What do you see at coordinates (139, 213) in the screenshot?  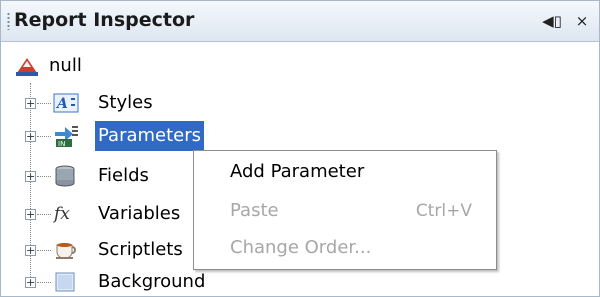 I see `tree-item-label: Variables` at bounding box center [139, 213].